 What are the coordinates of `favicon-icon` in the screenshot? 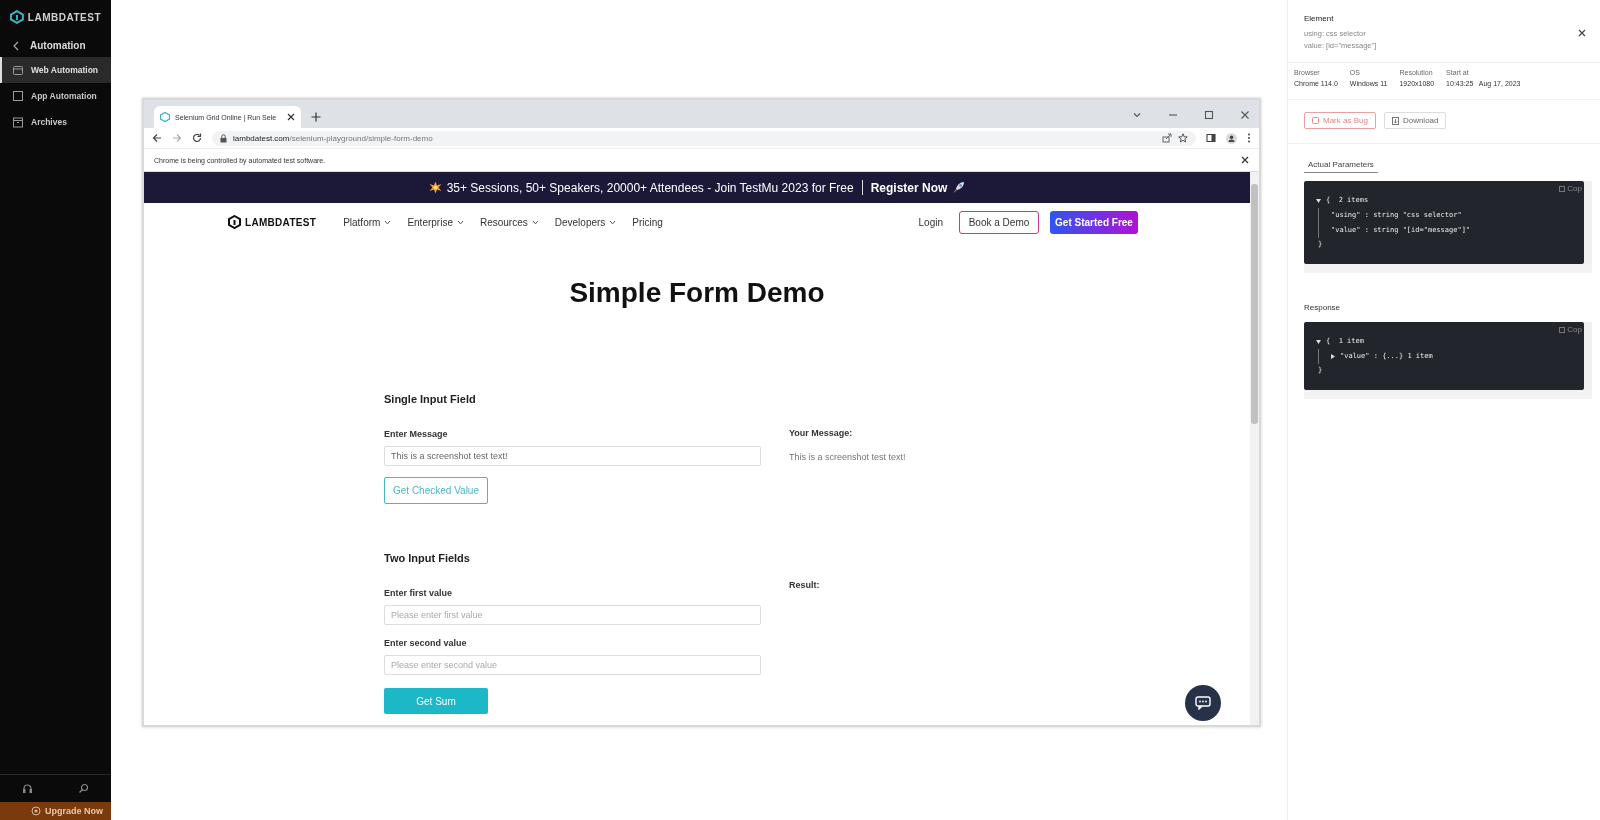 It's located at (165, 117).